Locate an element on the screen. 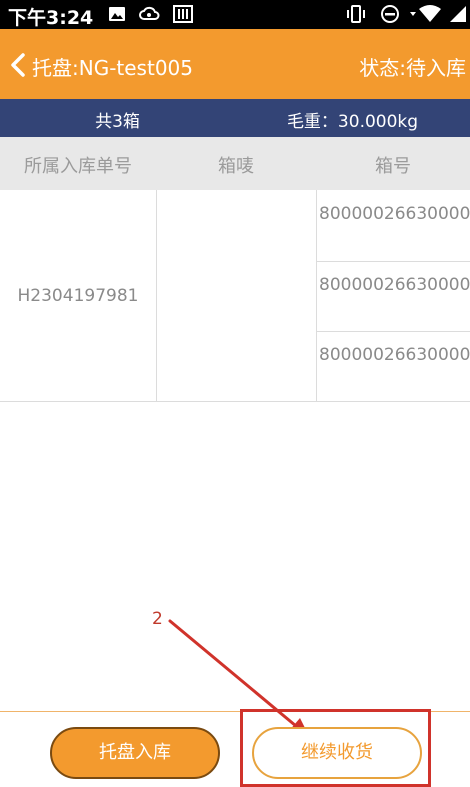  do-not-disturb-icon is located at coordinates (390, 14).